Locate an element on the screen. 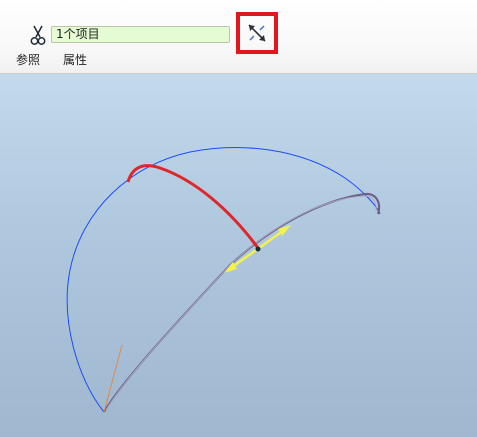 This screenshot has width=477, height=437. selected-curve is located at coordinates (193, 206).